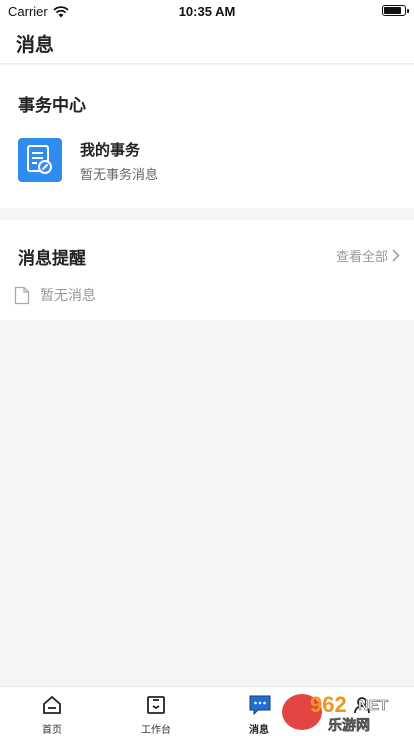 The image size is (414, 736). What do you see at coordinates (110, 150) in the screenshot?
I see `affairs-item-name: 我的事务` at bounding box center [110, 150].